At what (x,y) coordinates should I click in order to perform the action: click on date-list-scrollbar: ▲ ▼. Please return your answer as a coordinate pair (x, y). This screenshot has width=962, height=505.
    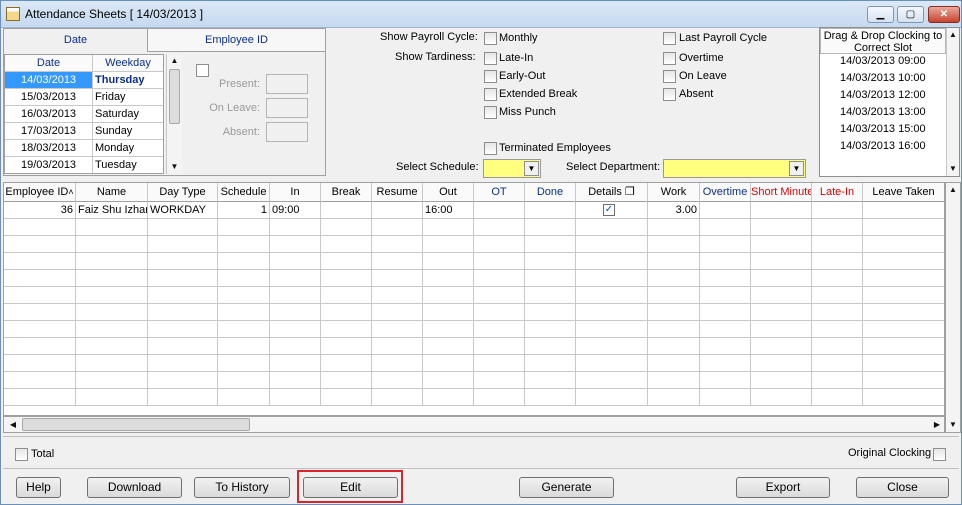
    Looking at the image, I should click on (174, 114).